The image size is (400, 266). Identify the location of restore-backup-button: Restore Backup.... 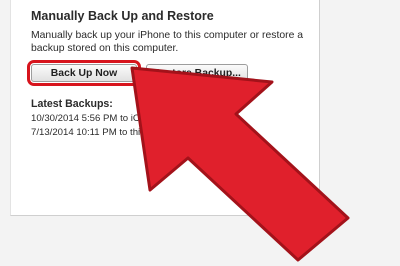
(197, 73).